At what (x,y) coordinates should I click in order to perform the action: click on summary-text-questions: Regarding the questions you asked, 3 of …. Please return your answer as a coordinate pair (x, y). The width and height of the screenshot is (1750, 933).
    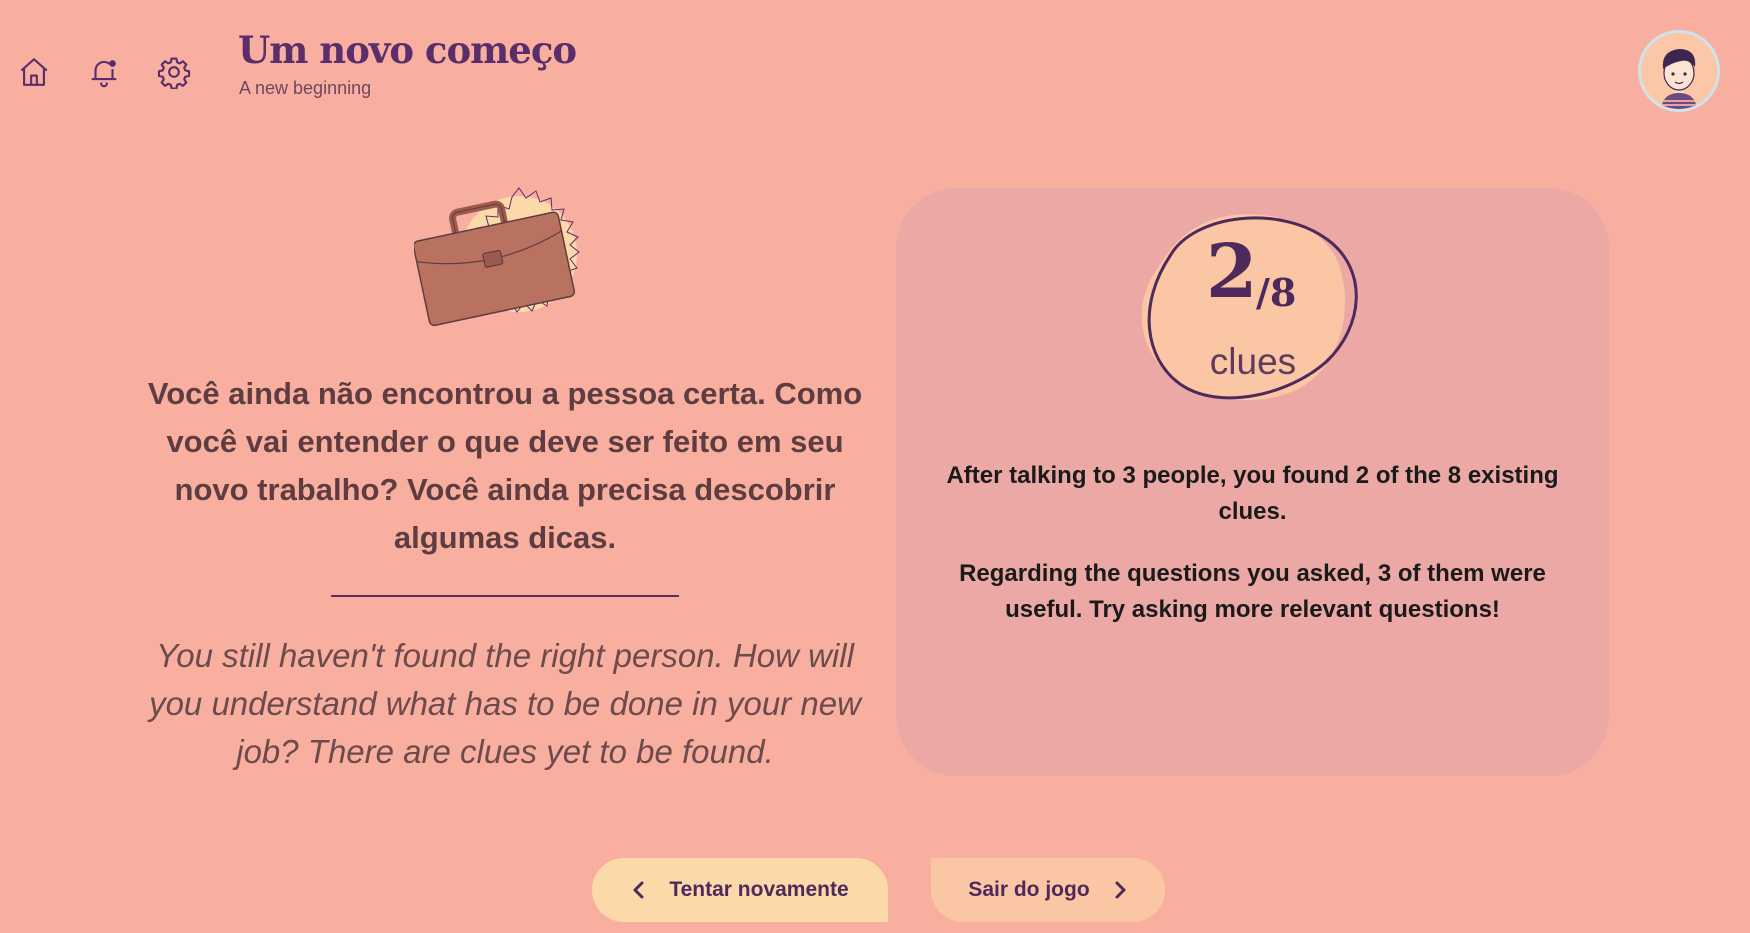
    Looking at the image, I should click on (1252, 591).